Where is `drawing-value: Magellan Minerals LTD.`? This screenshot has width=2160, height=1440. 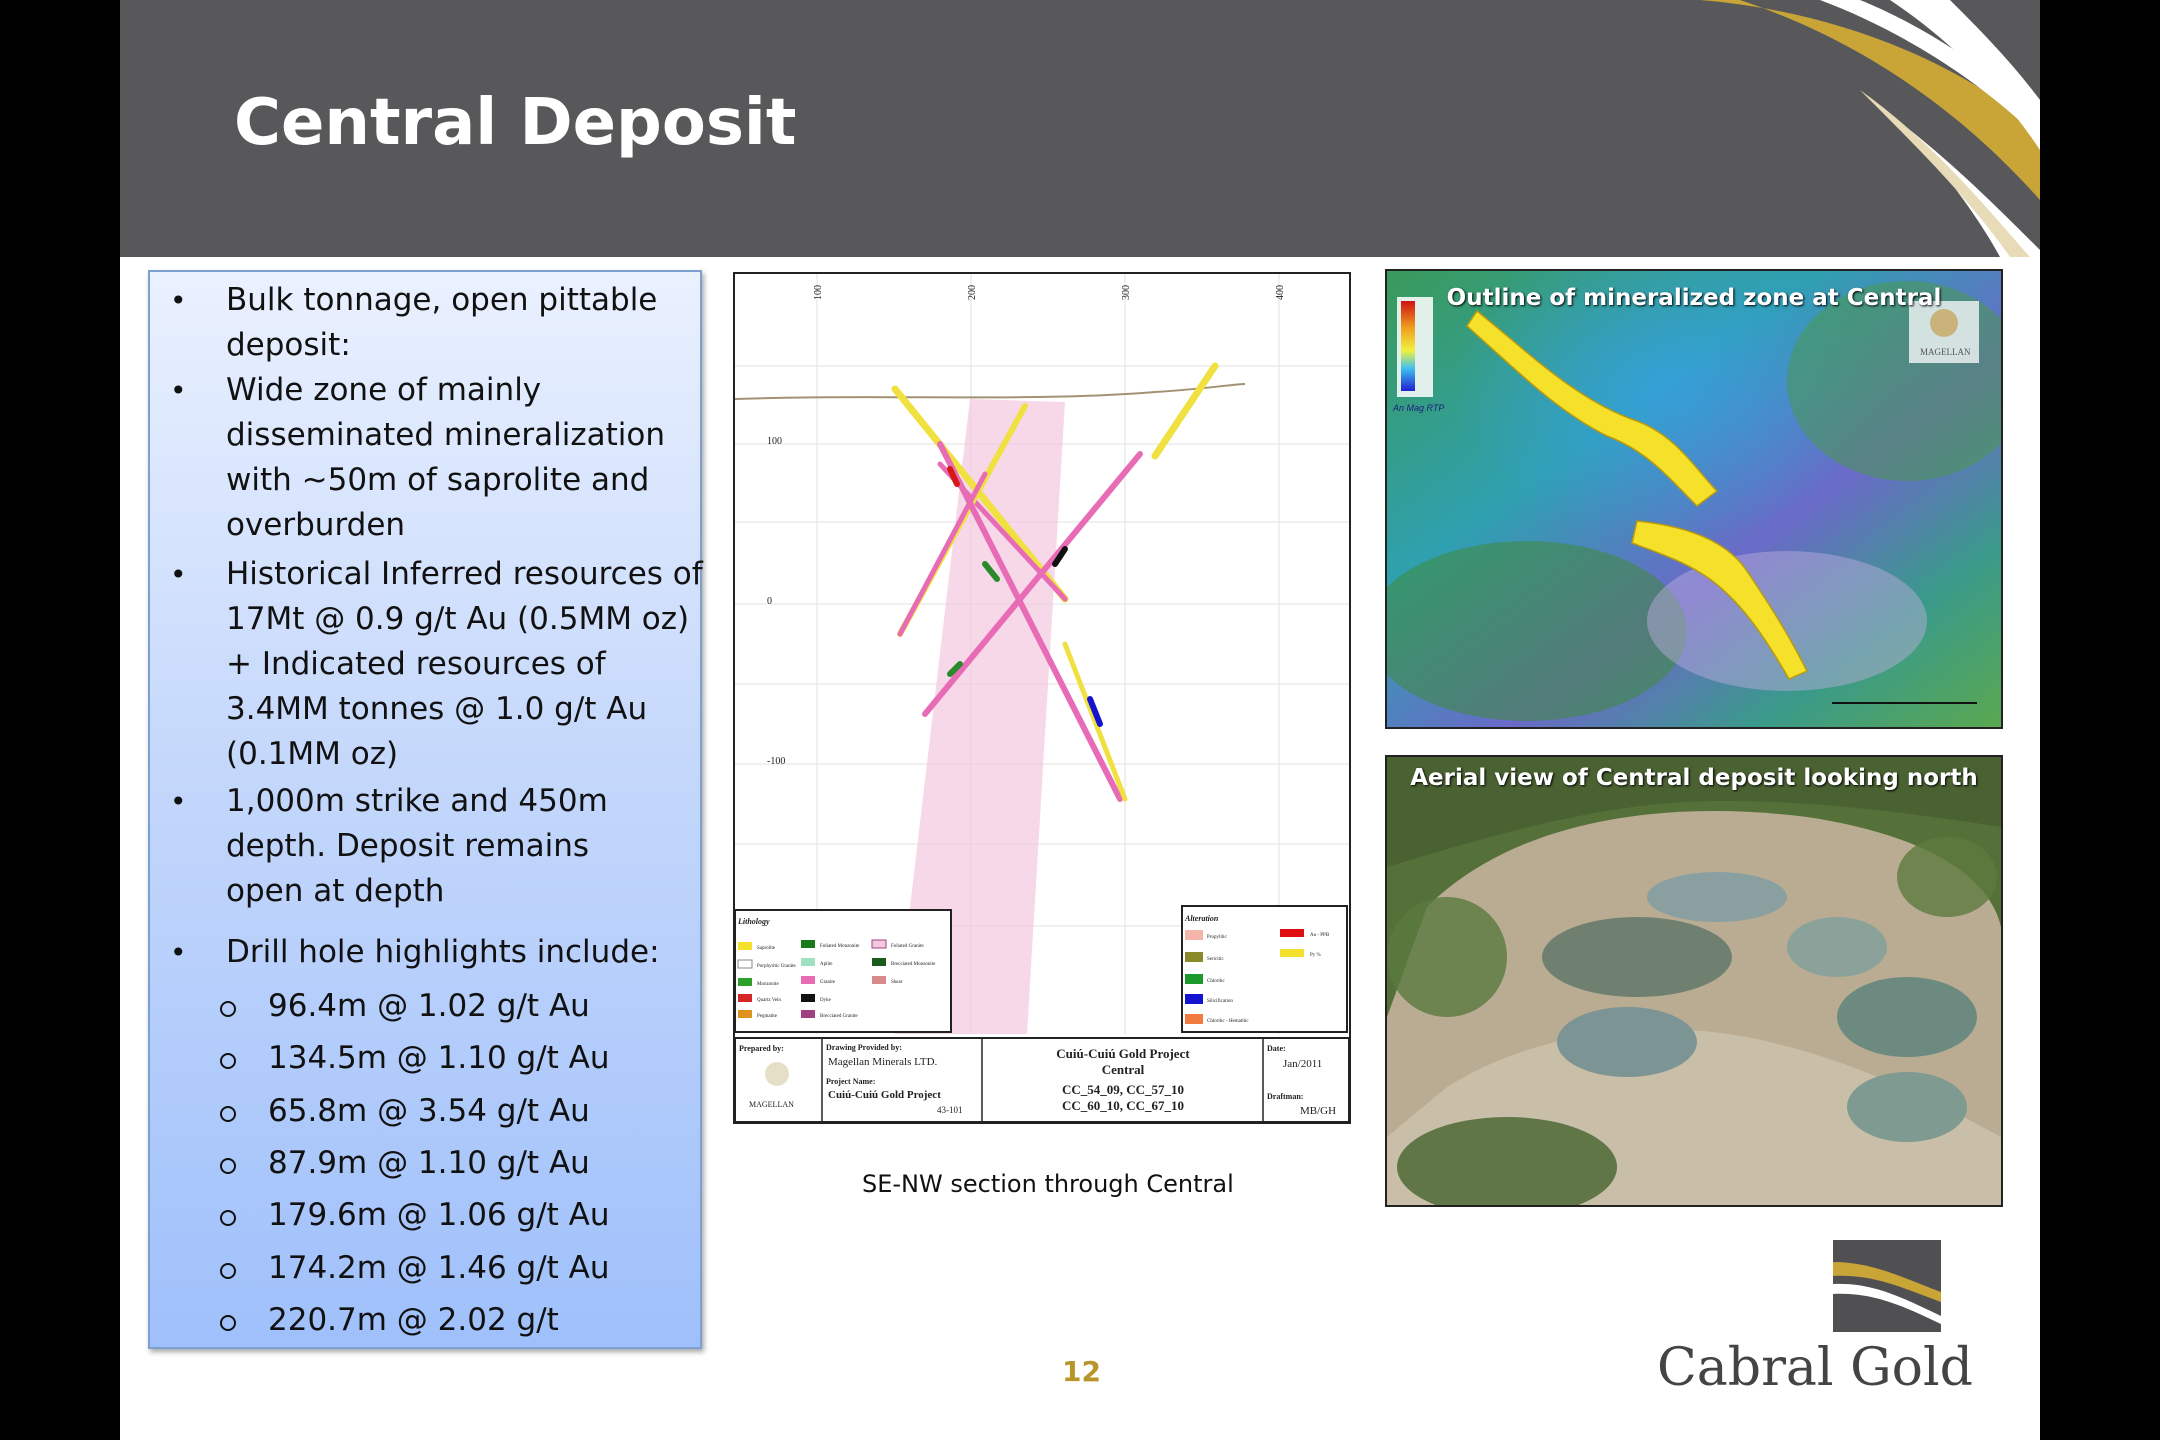
drawing-value: Magellan Minerals LTD. is located at coordinates (883, 1062).